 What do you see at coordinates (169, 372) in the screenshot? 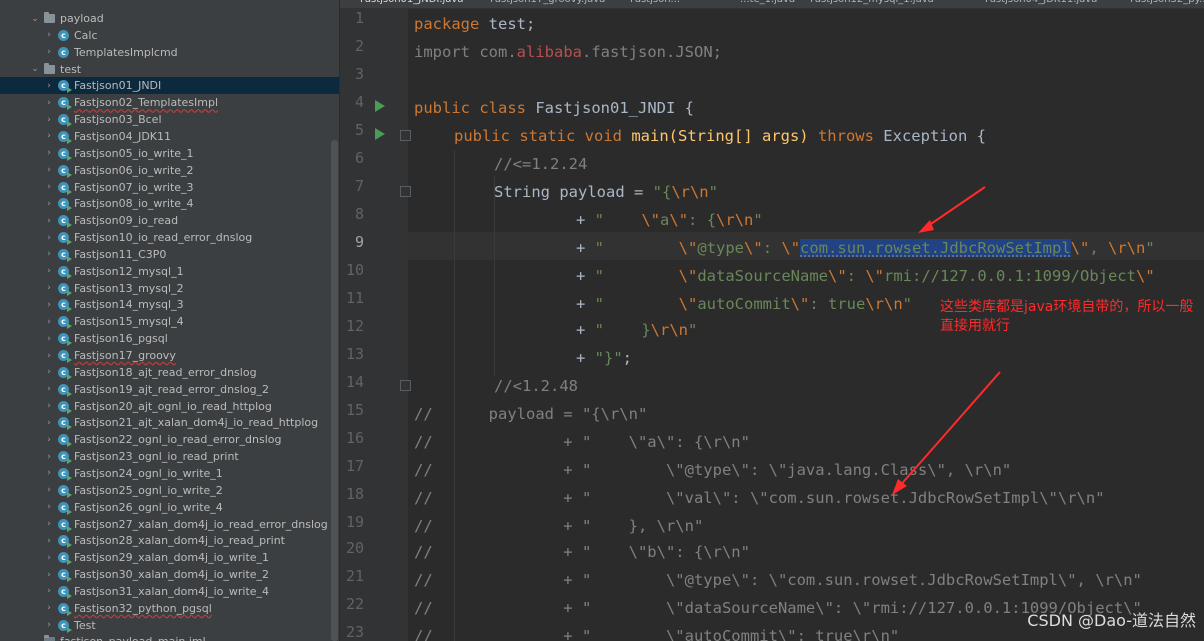
I see `tree-item: › c Fastjson18_ajt_read_error_dnslog` at bounding box center [169, 372].